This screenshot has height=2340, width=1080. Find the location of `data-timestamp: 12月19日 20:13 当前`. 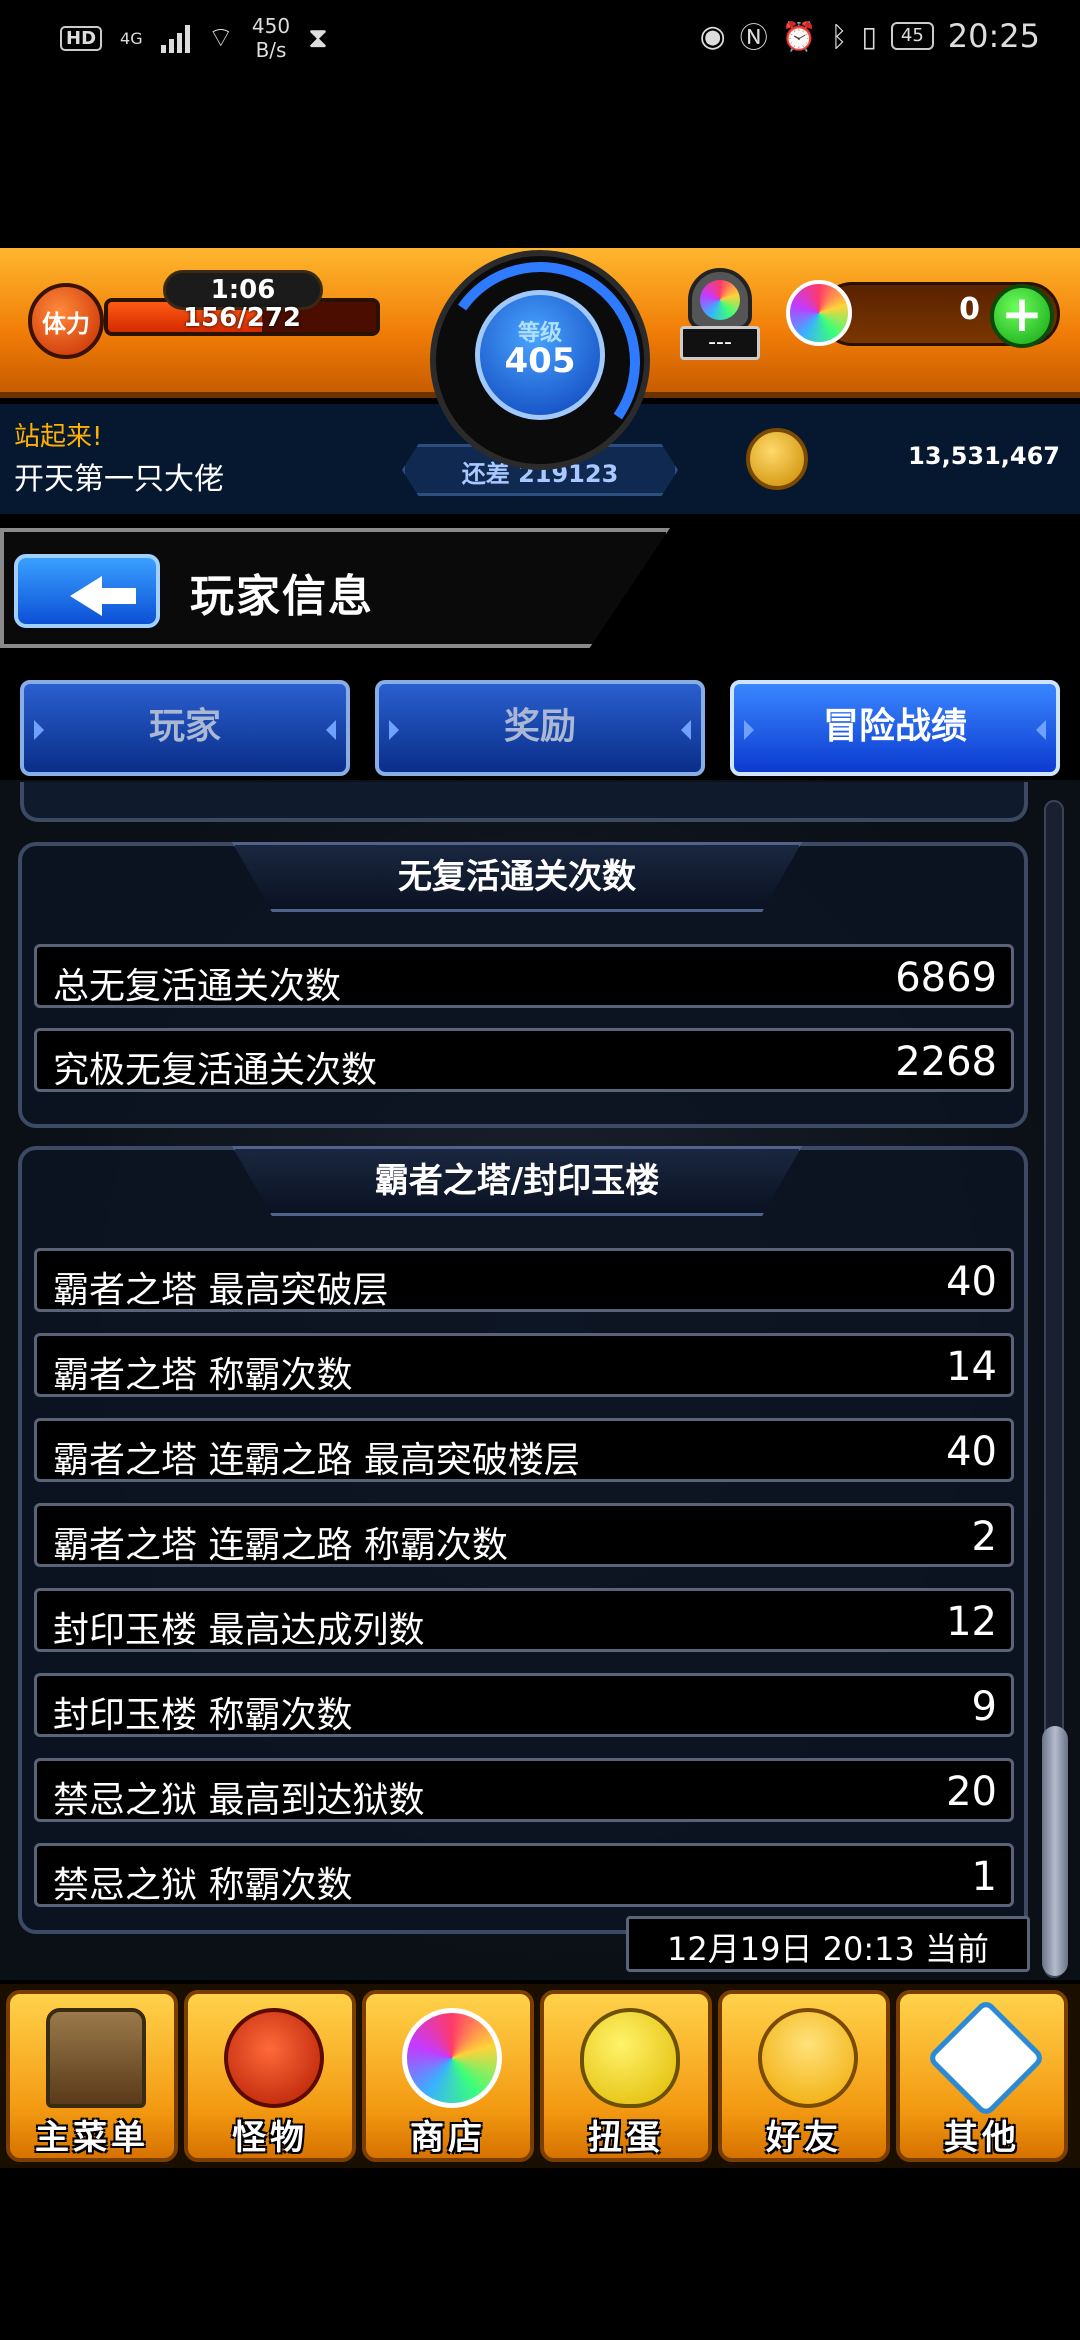

data-timestamp: 12月19日 20:13 当前 is located at coordinates (827, 1949).